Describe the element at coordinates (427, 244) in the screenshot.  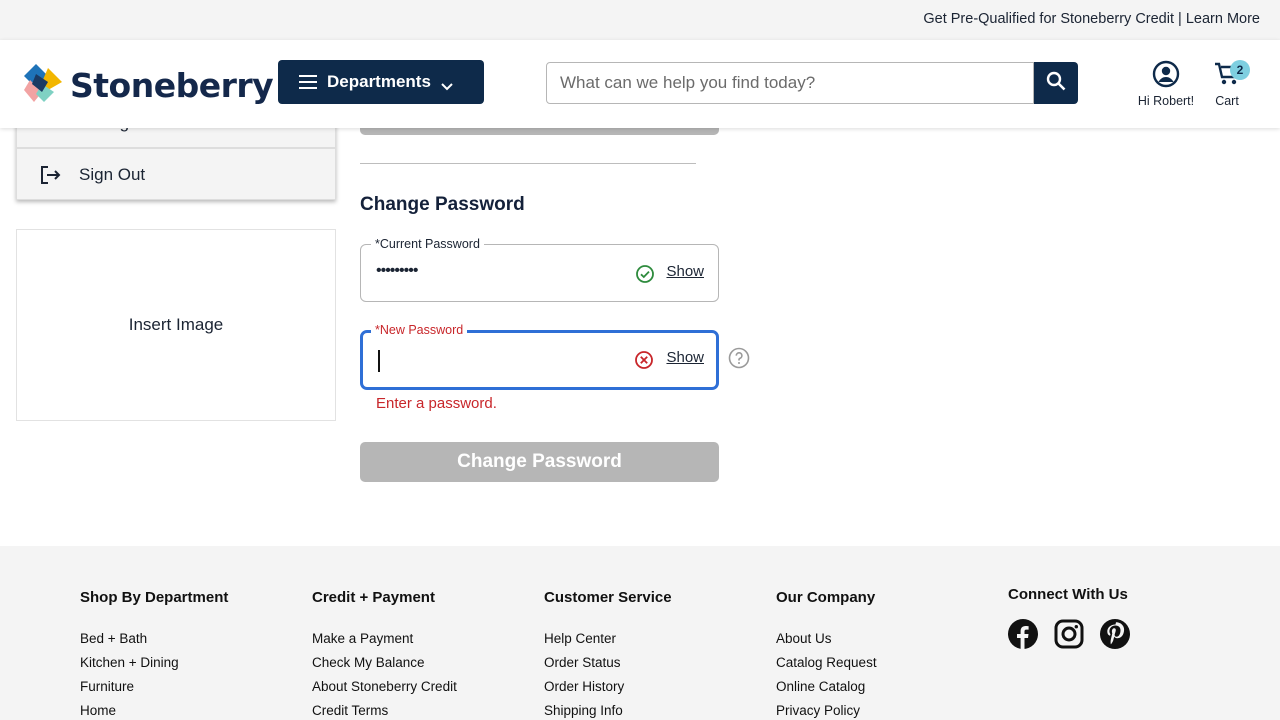
I see `current-password-label: *Current Password` at that location.